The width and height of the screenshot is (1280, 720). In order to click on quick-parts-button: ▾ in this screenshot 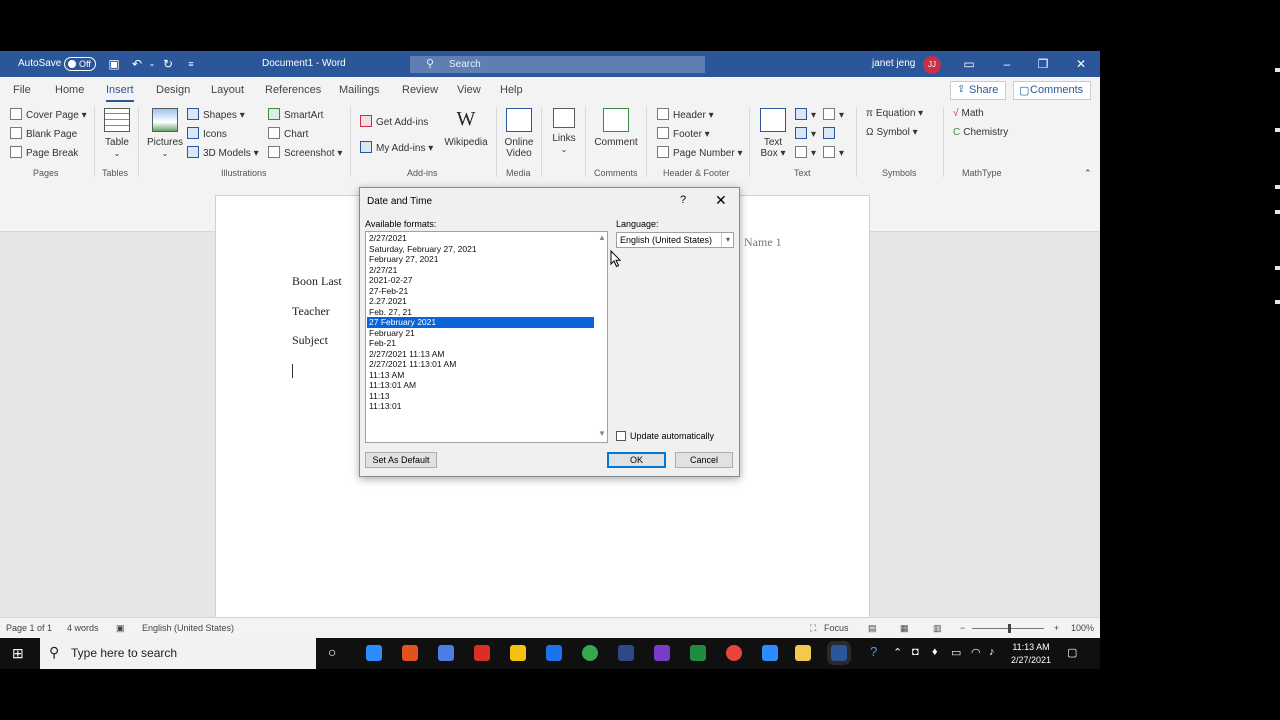, I will do `click(805, 114)`.